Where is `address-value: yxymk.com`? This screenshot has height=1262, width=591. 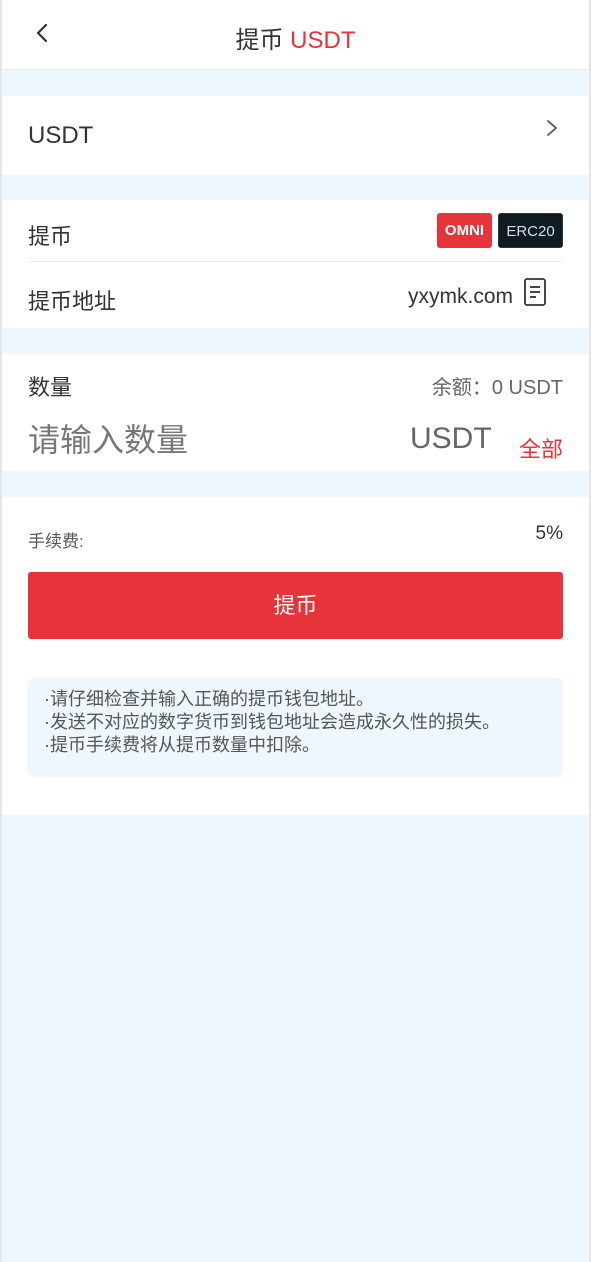
address-value: yxymk.com is located at coordinates (460, 297).